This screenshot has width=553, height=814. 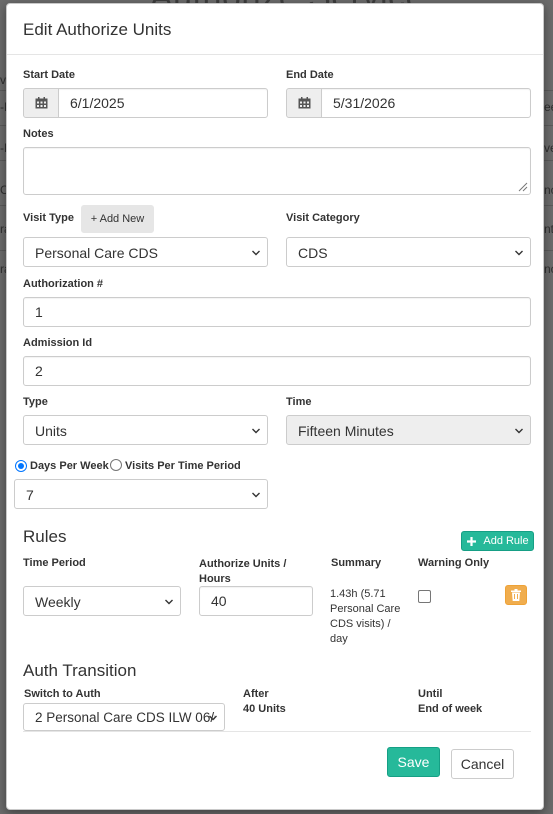 What do you see at coordinates (346, 431) in the screenshot?
I see `time-value: Fifteen Minutes` at bounding box center [346, 431].